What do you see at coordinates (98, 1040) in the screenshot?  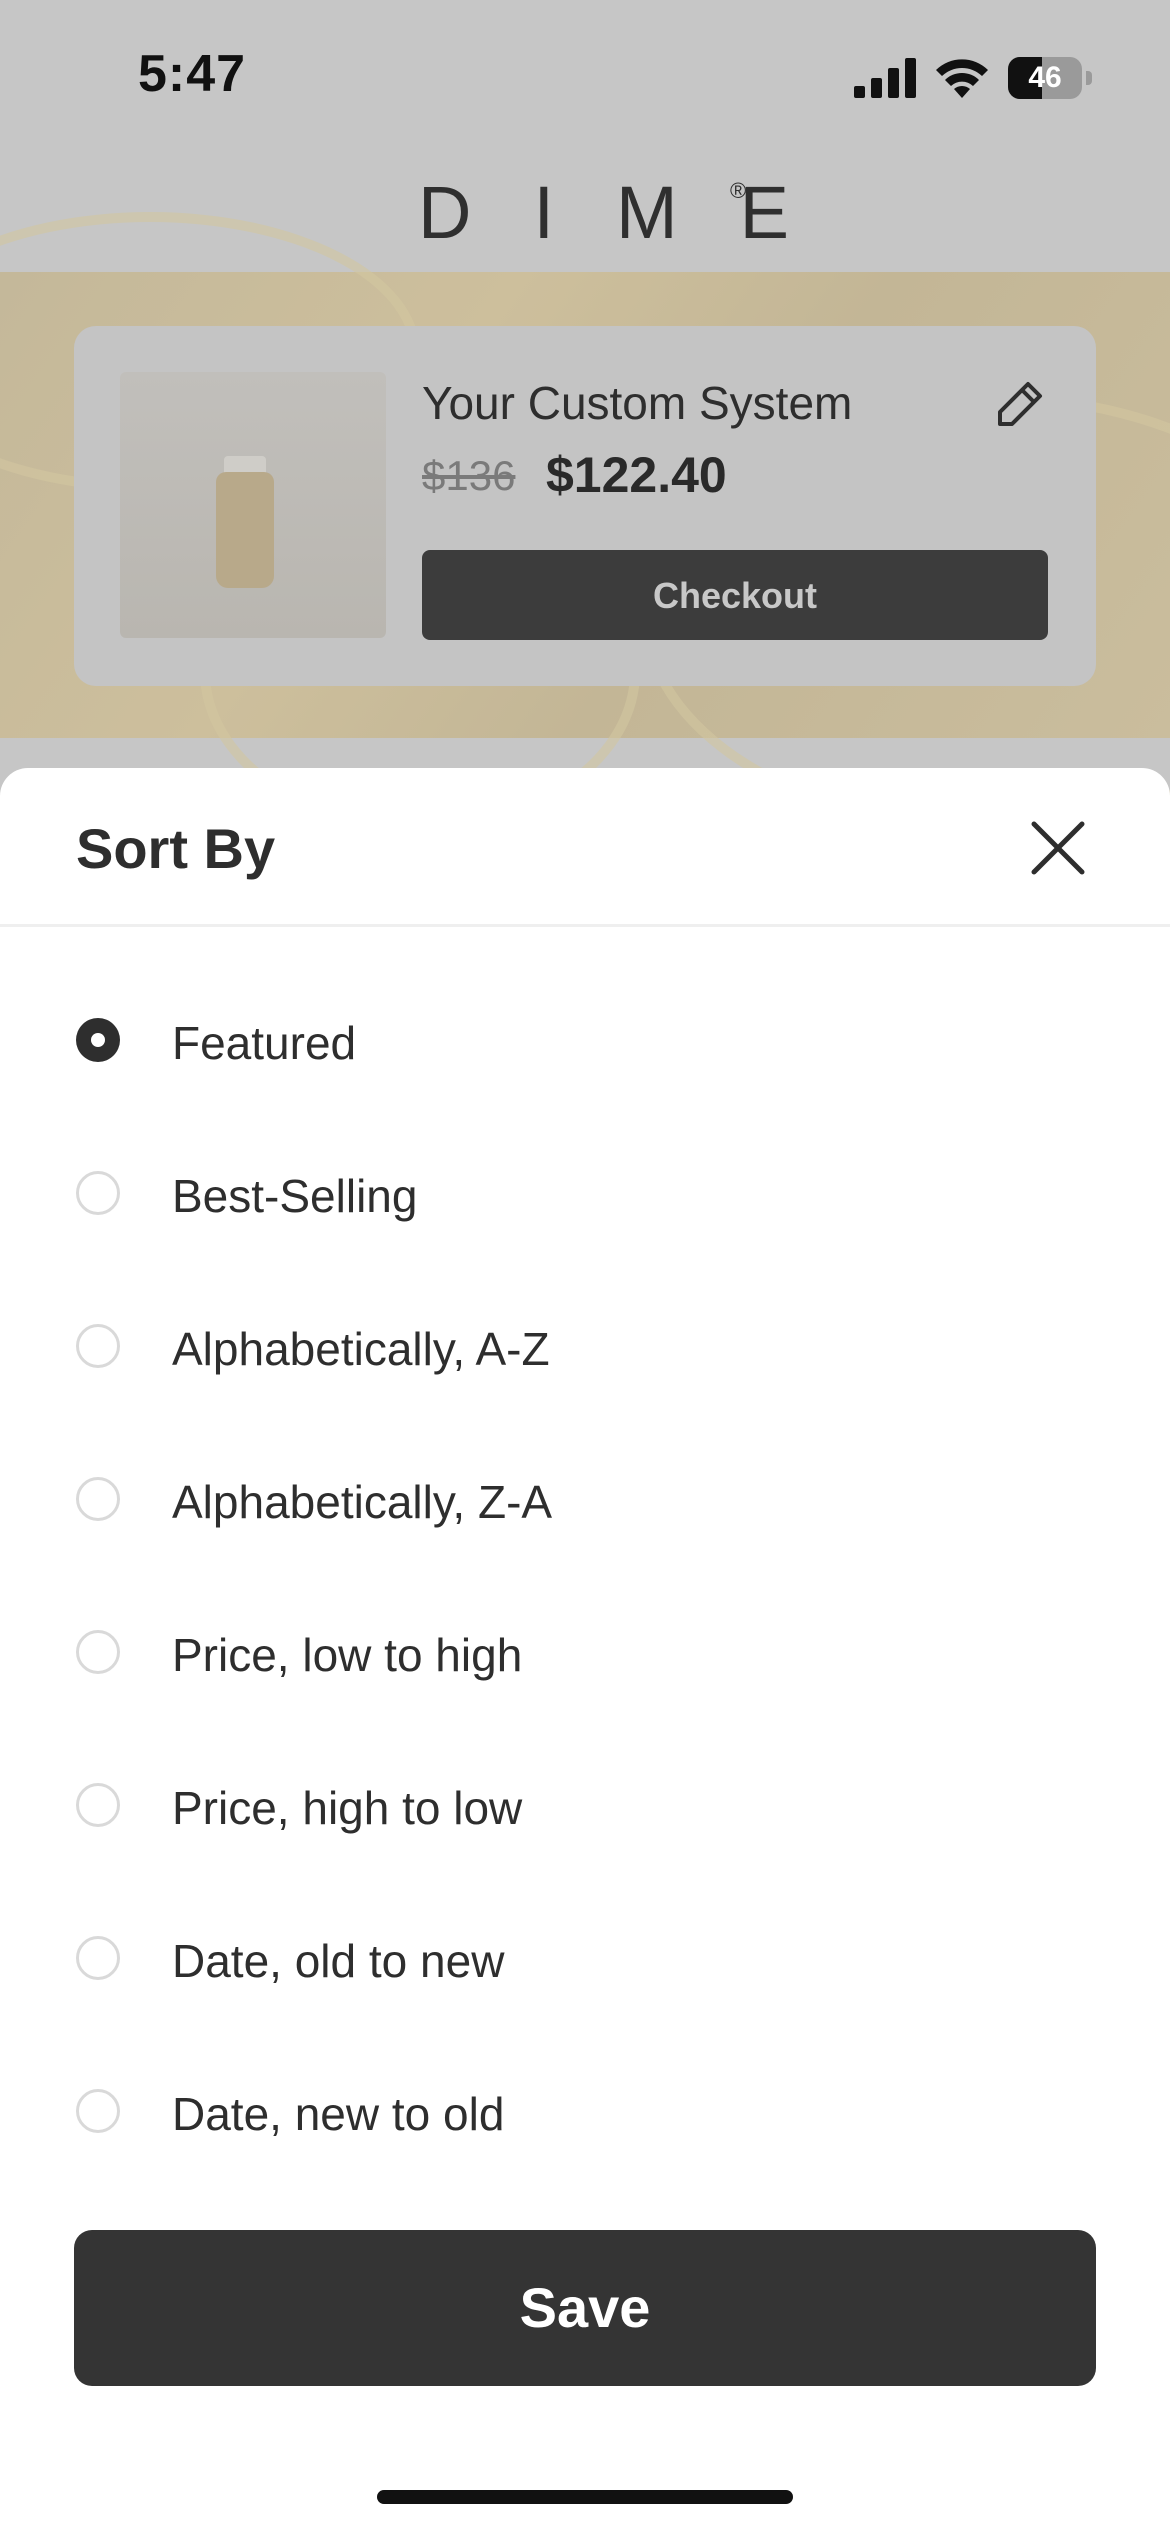 I see `radio-selected-icon` at bounding box center [98, 1040].